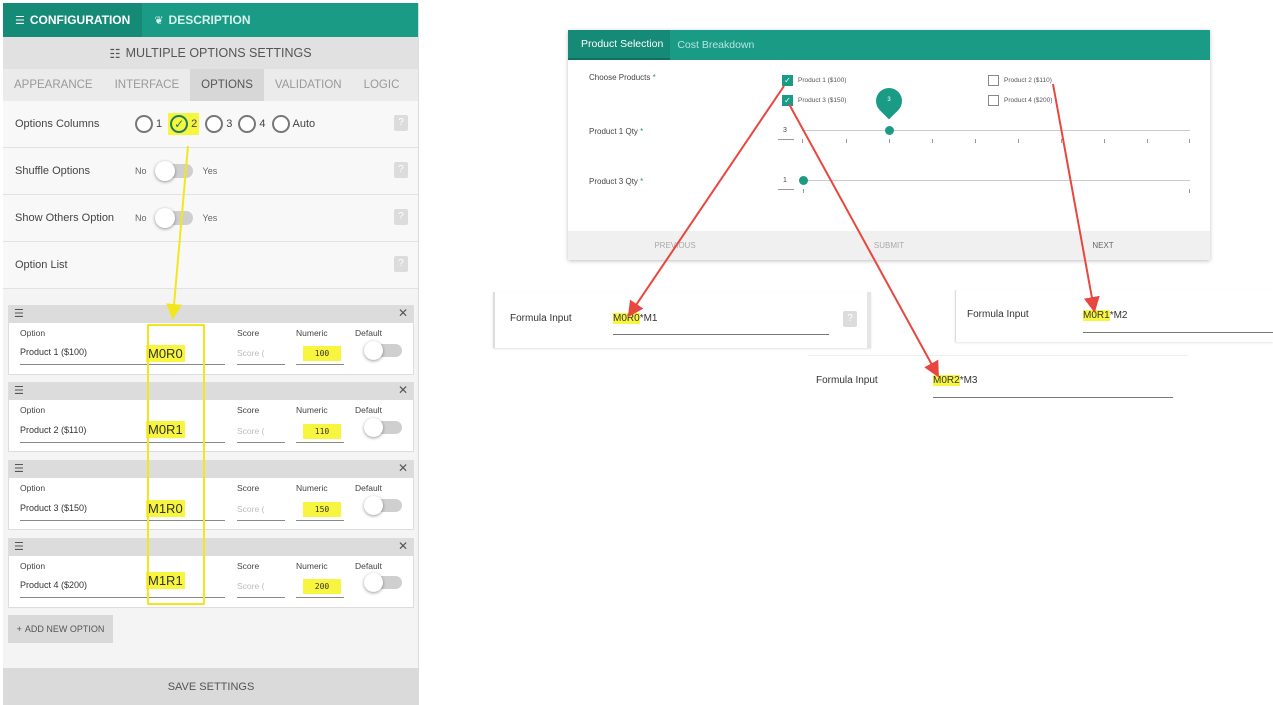 This screenshot has width=1273, height=705. I want to click on columns-radio-3: 3, so click(218, 124).